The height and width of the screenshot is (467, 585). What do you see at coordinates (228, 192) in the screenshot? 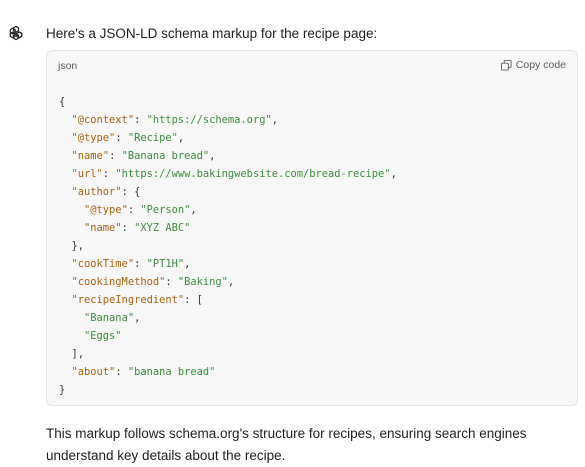
I see `code-line: "author": {` at bounding box center [228, 192].